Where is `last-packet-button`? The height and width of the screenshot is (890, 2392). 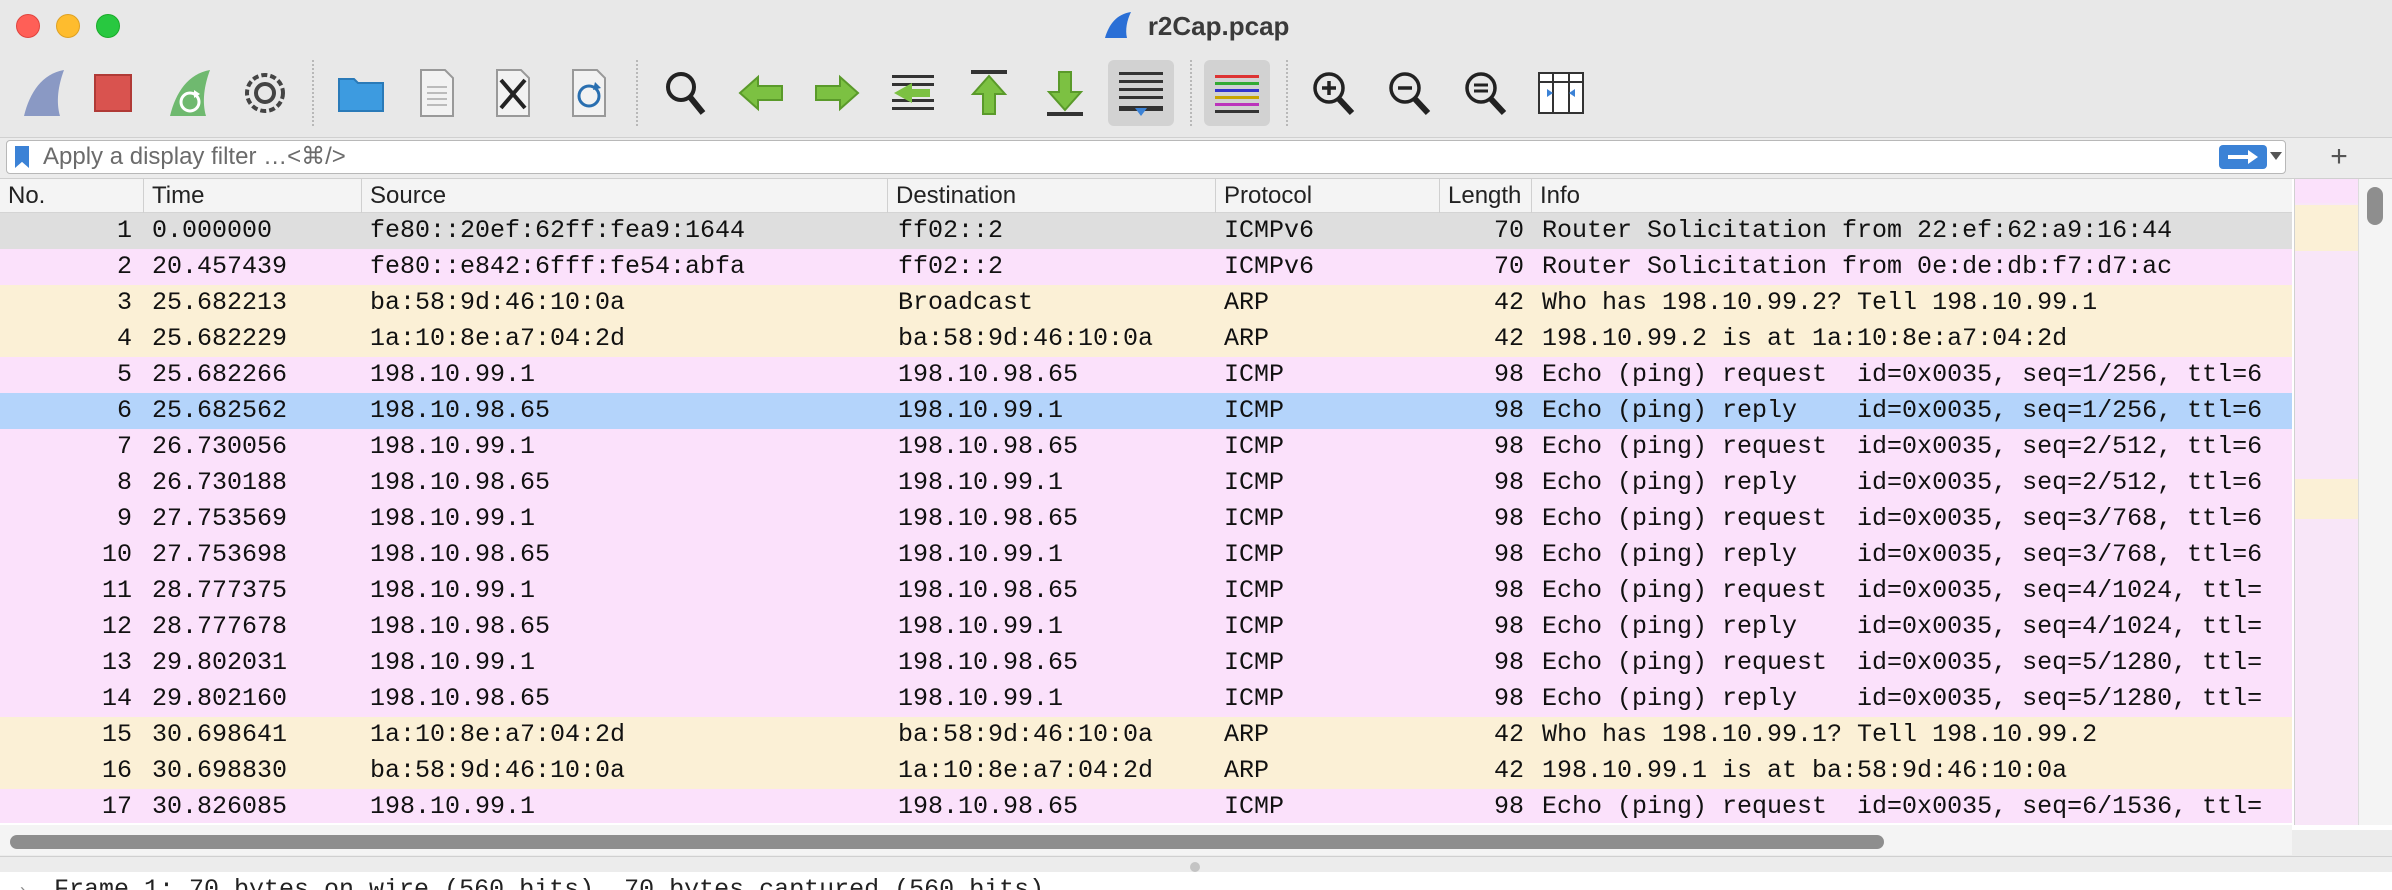 last-packet-button is located at coordinates (1065, 93).